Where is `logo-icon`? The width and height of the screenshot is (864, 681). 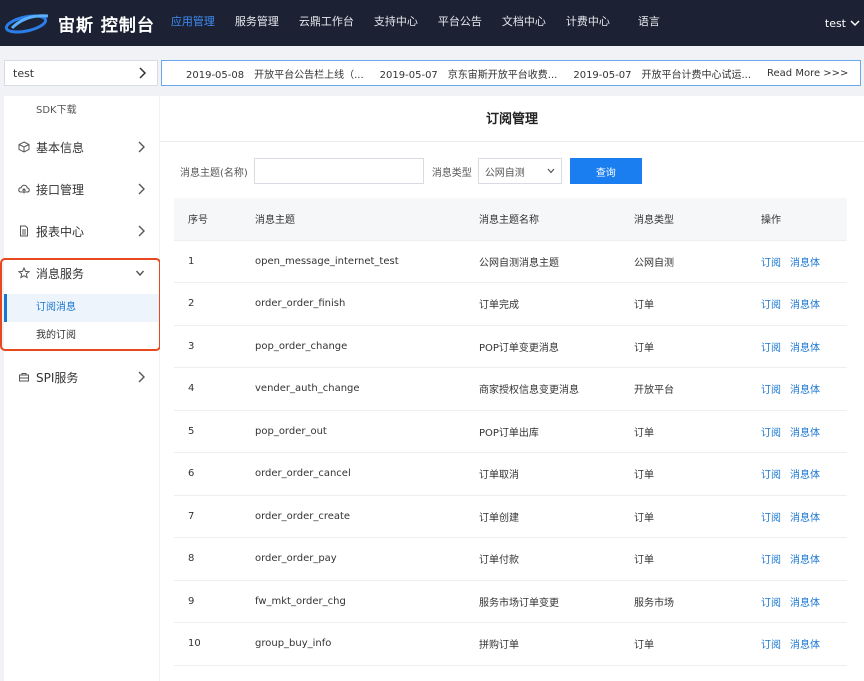 logo-icon is located at coordinates (26, 24).